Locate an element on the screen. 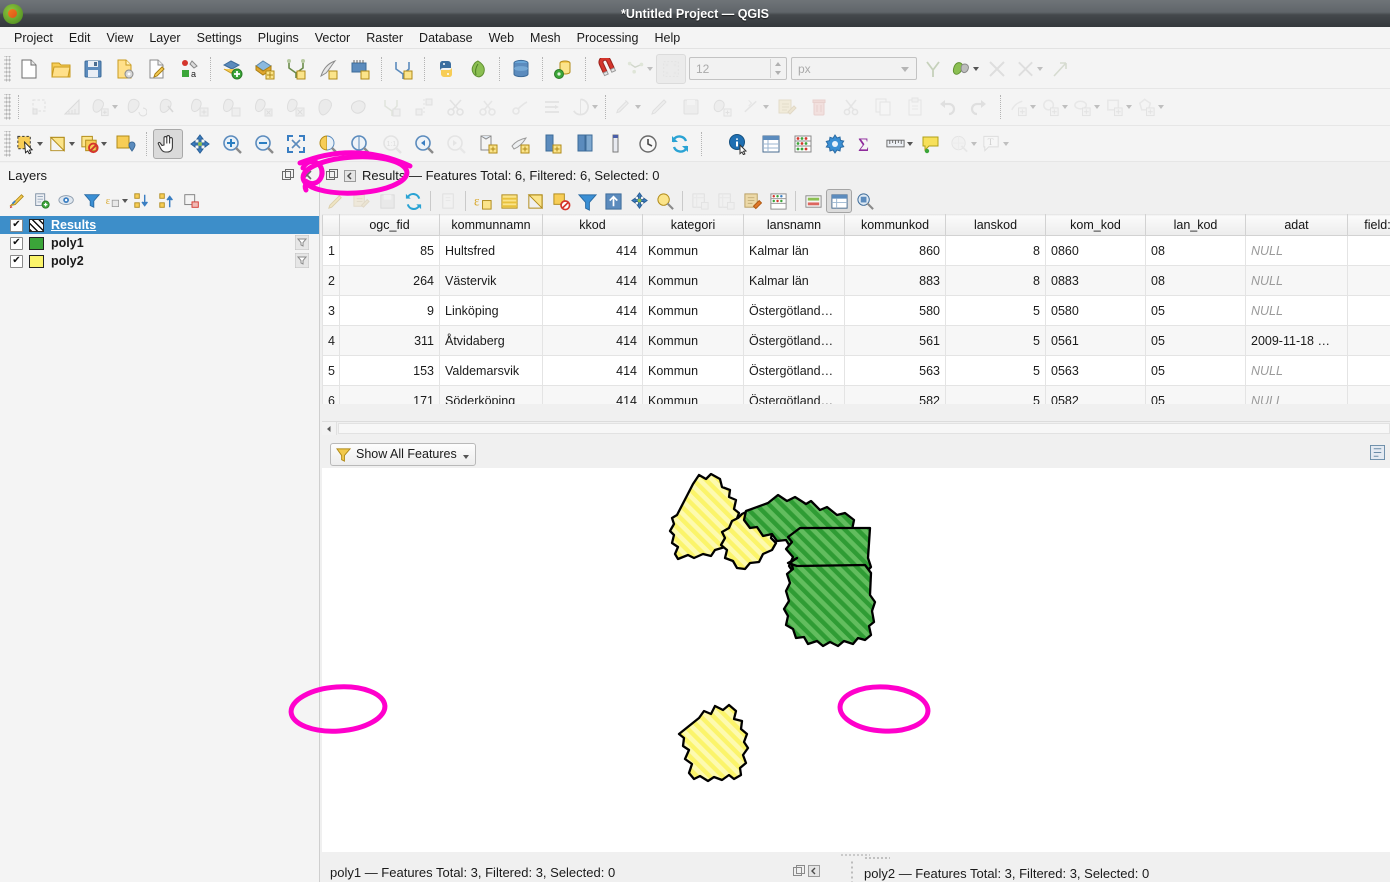  avoid-overlap-button is located at coordinates (997, 69).